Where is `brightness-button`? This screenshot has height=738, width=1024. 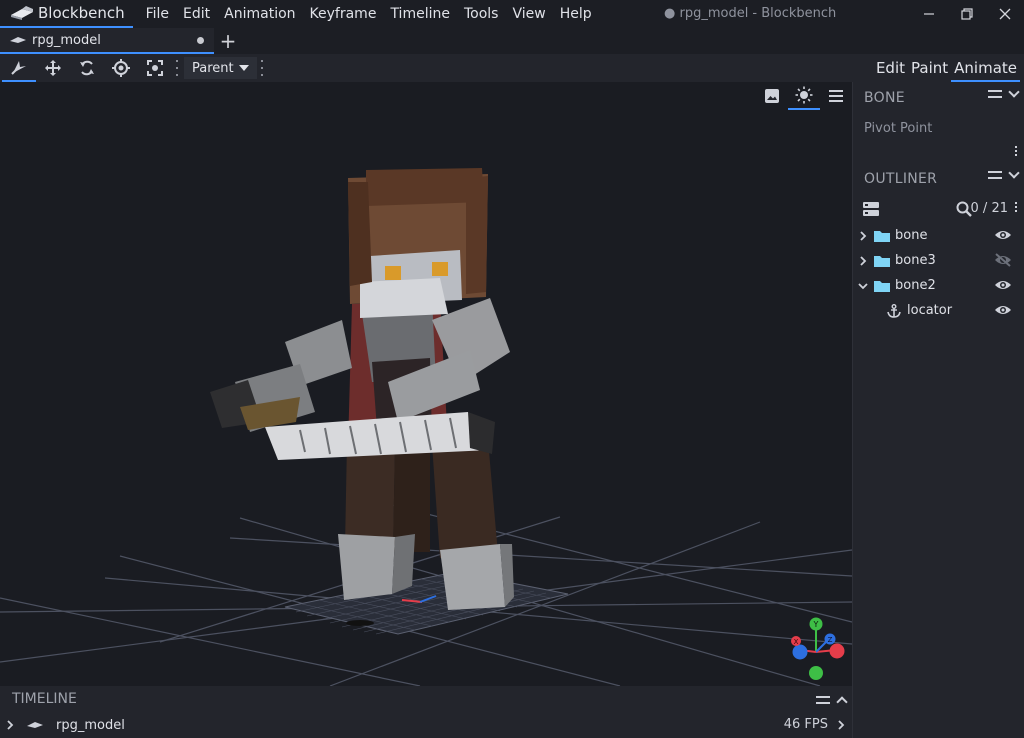
brightness-button is located at coordinates (804, 96).